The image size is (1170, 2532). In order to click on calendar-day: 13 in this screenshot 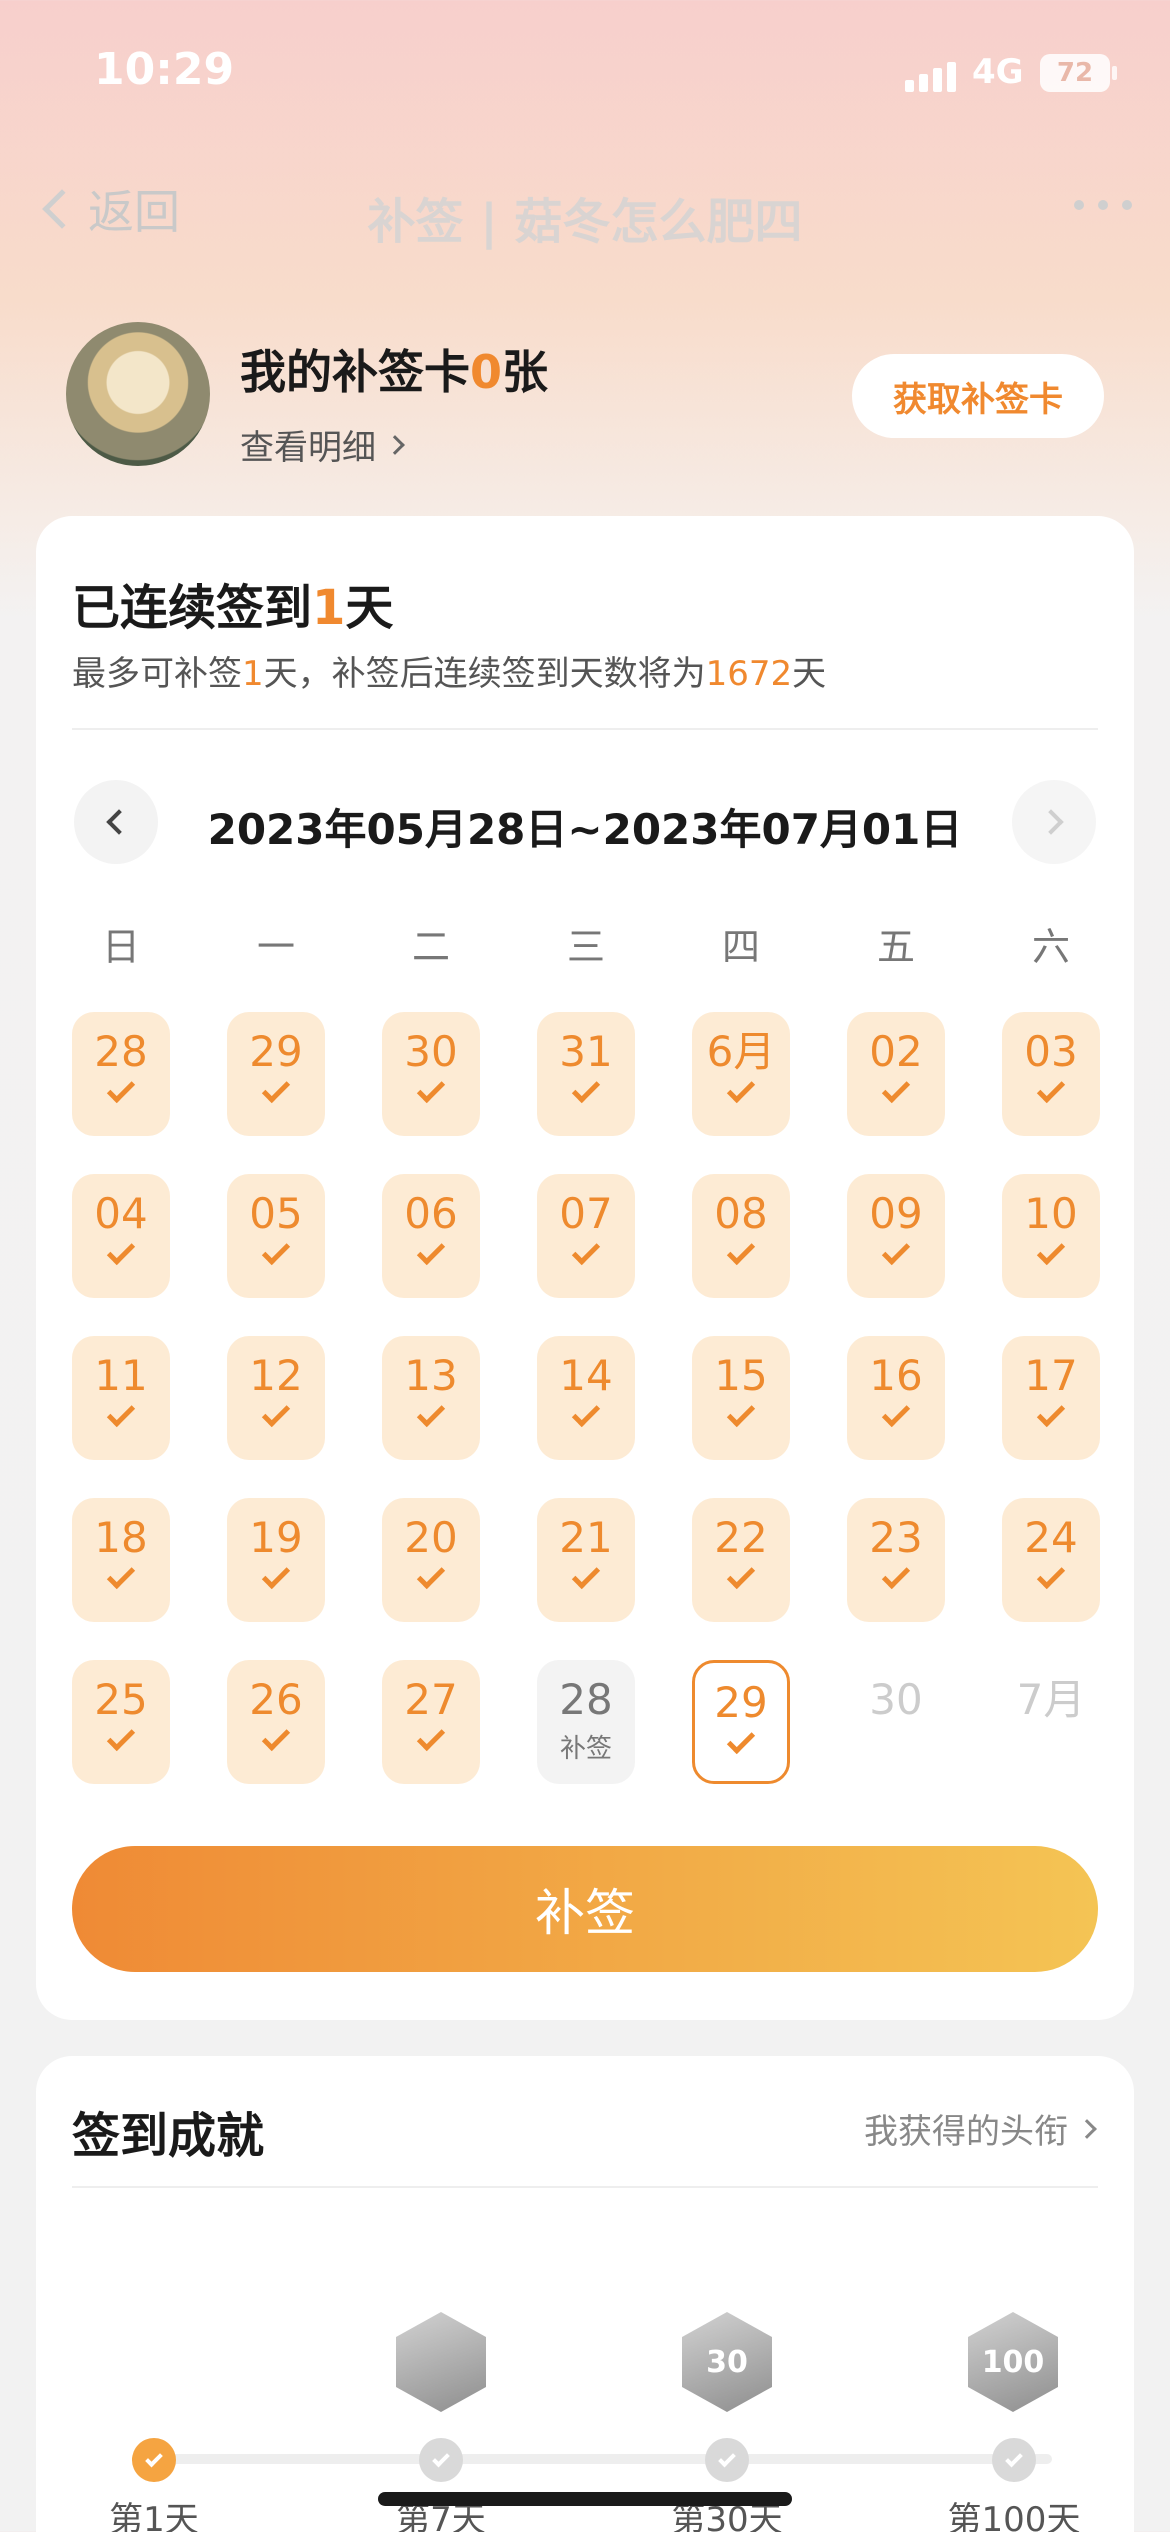, I will do `click(431, 1398)`.